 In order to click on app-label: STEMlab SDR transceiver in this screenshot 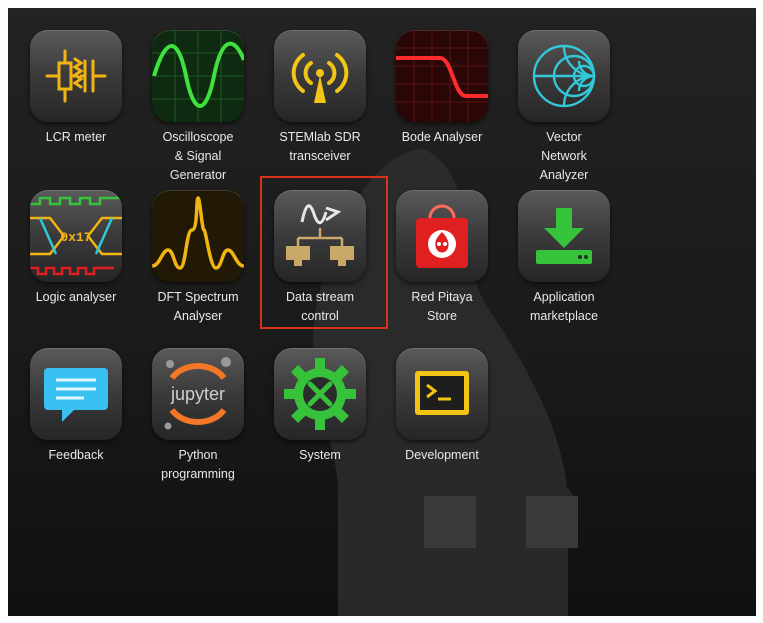, I will do `click(320, 146)`.